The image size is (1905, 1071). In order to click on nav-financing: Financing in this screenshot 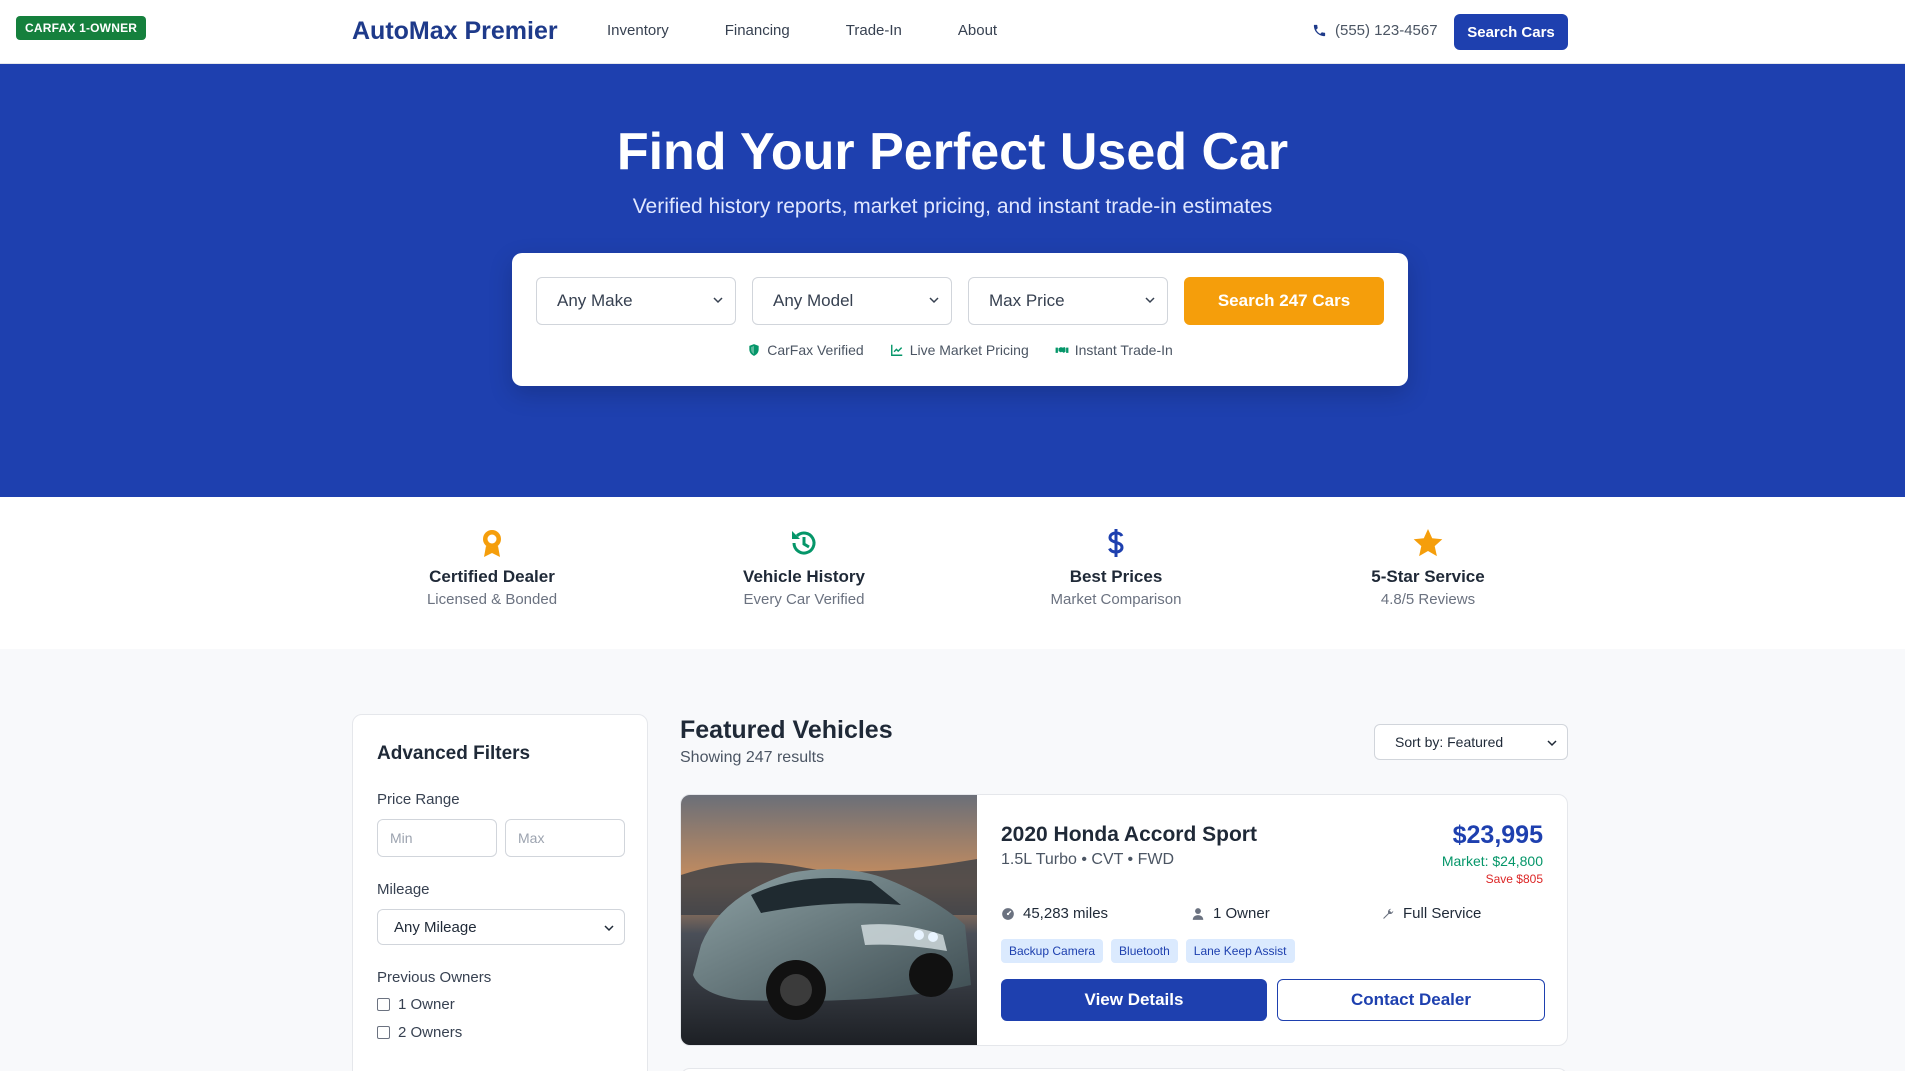, I will do `click(757, 30)`.